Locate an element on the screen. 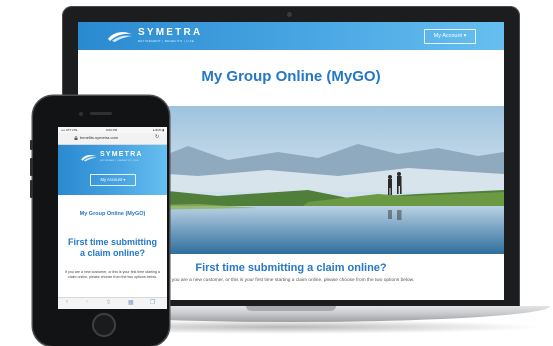 The height and width of the screenshot is (346, 553). status-time: 9:00 PM is located at coordinates (112, 130).